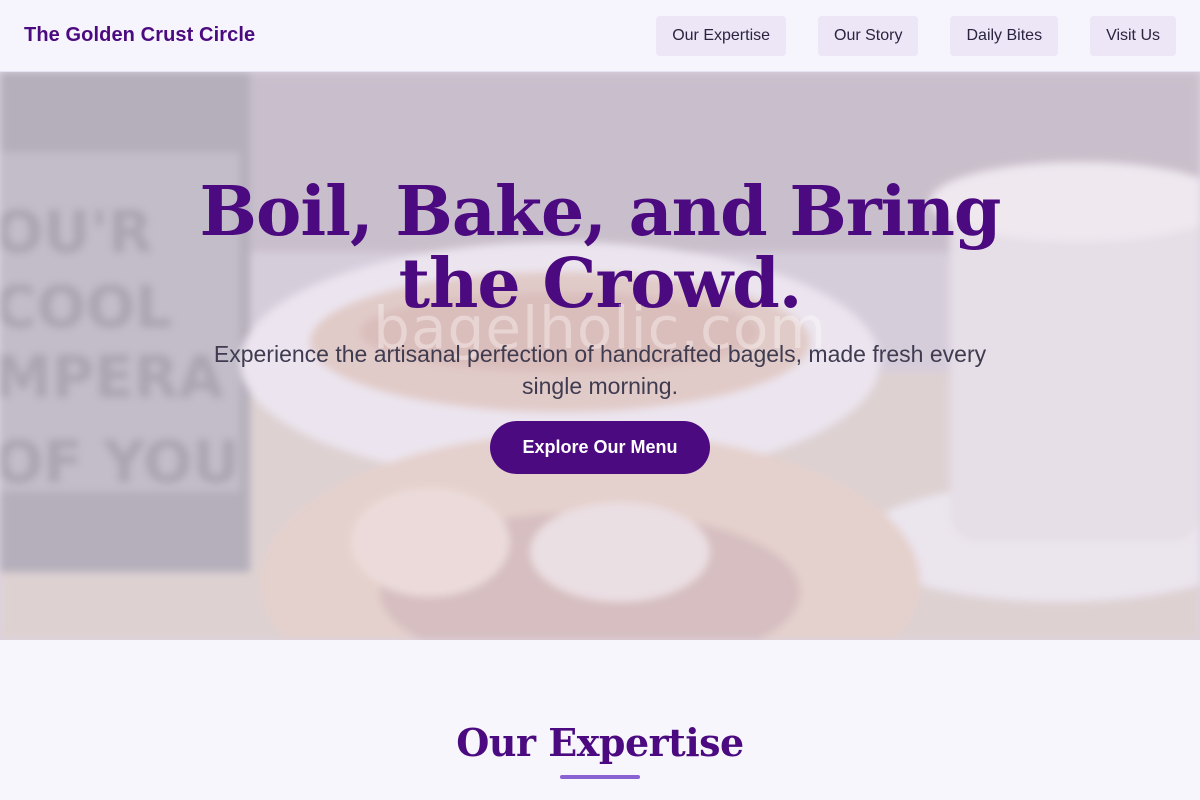  Describe the element at coordinates (868, 35) in the screenshot. I see `nav-item-our-story: Our Story` at that location.